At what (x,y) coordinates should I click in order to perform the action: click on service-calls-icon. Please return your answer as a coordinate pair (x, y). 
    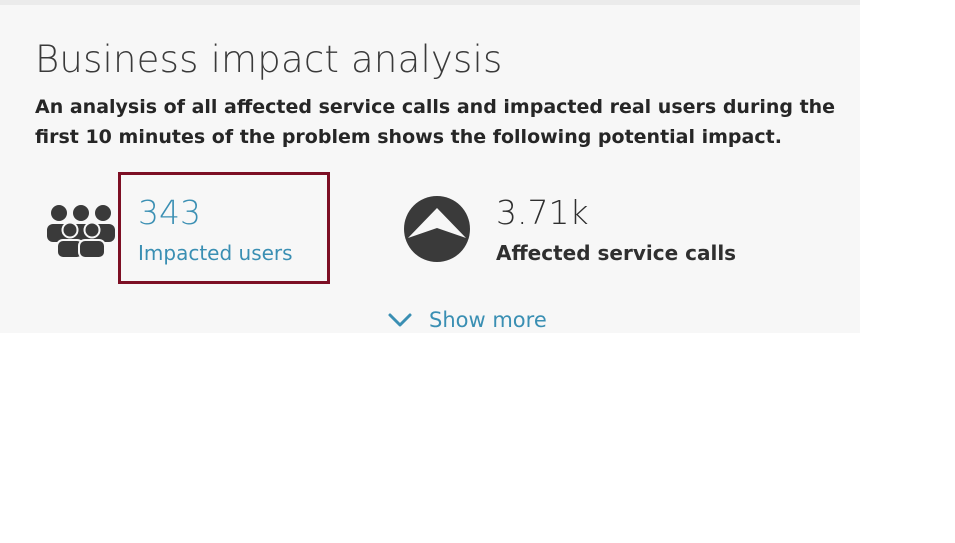
    Looking at the image, I should click on (437, 229).